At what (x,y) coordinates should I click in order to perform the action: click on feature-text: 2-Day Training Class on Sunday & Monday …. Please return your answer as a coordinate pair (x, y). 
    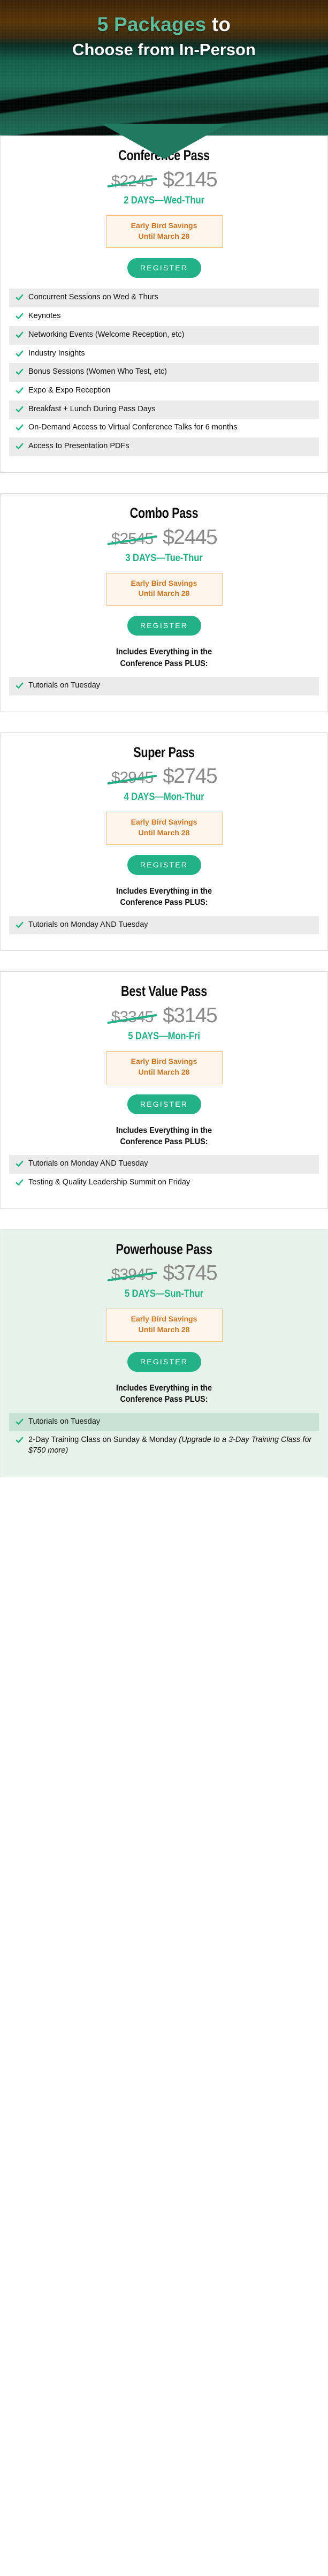
    Looking at the image, I should click on (171, 1445).